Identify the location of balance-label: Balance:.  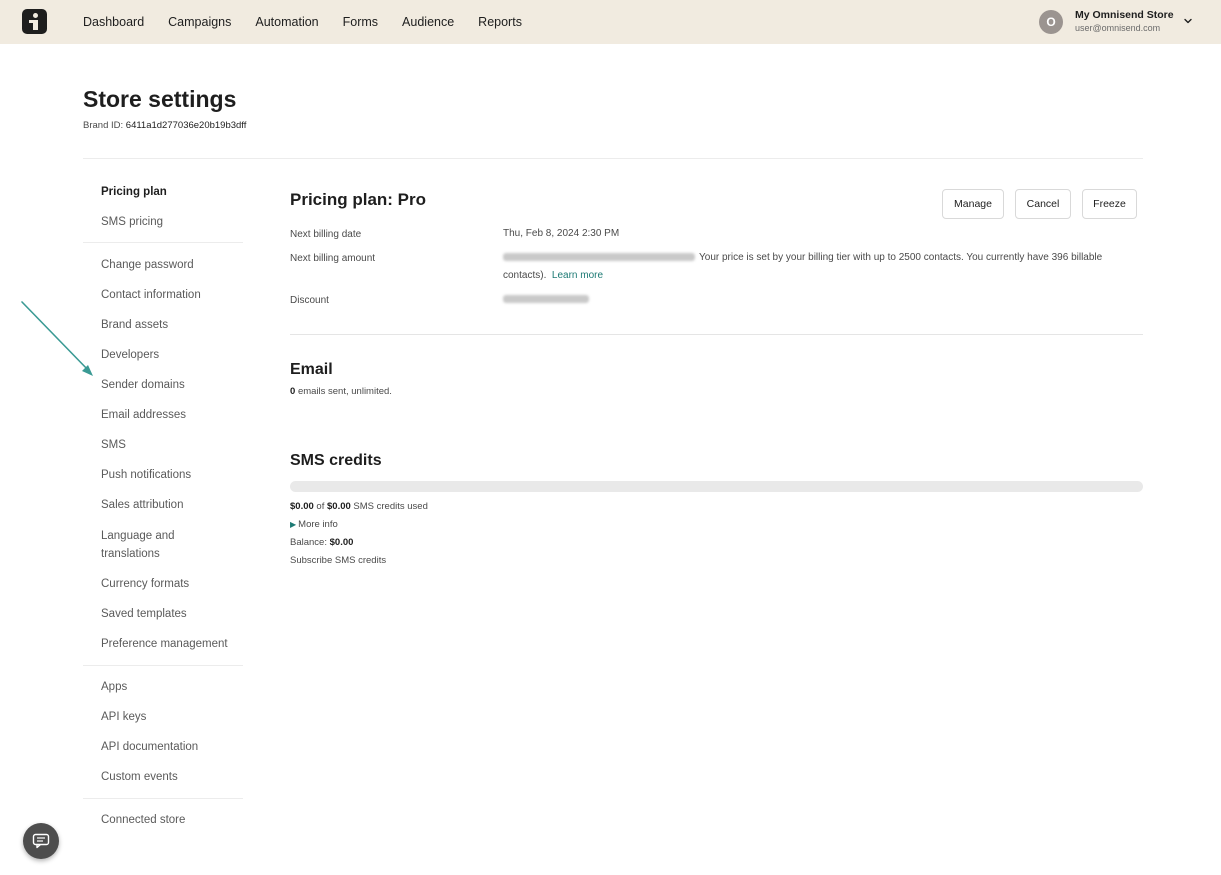
(308, 542).